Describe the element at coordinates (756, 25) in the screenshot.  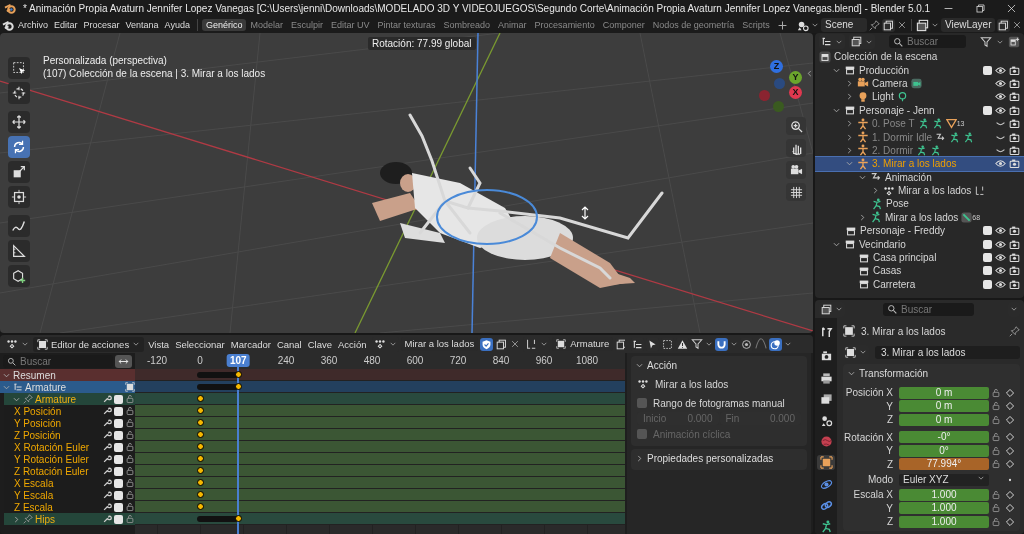
I see `workspace-tab: Scripts` at that location.